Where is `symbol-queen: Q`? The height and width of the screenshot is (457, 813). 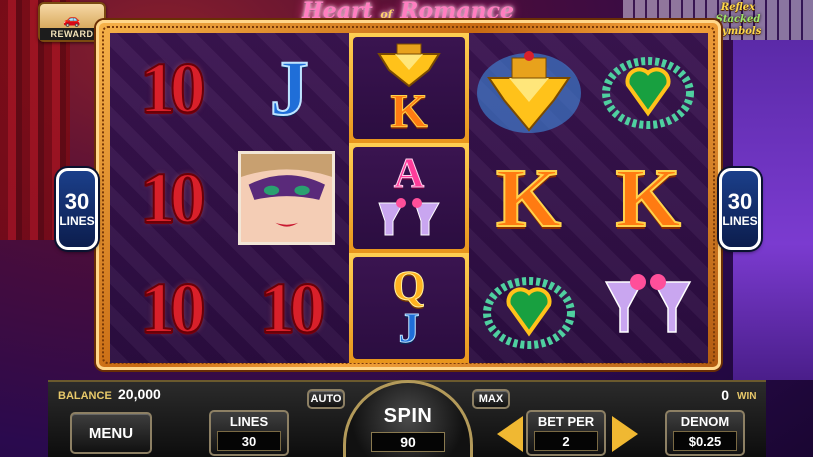 symbol-queen: Q is located at coordinates (409, 287).